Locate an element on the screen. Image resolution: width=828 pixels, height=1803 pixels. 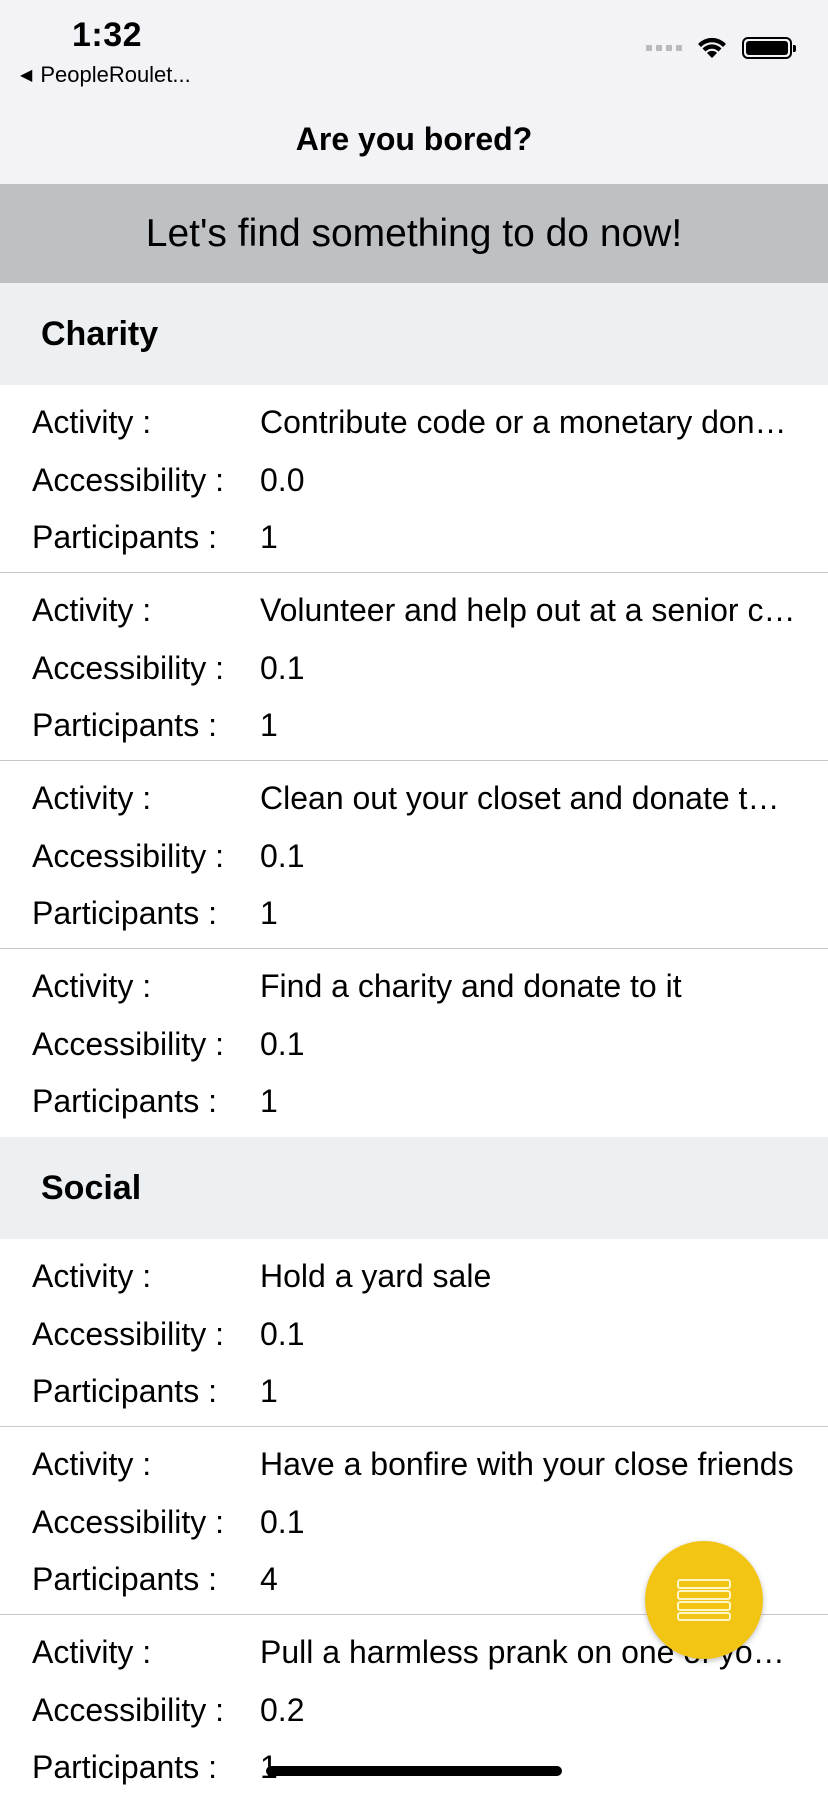
status-icons is located at coordinates (721, 48).